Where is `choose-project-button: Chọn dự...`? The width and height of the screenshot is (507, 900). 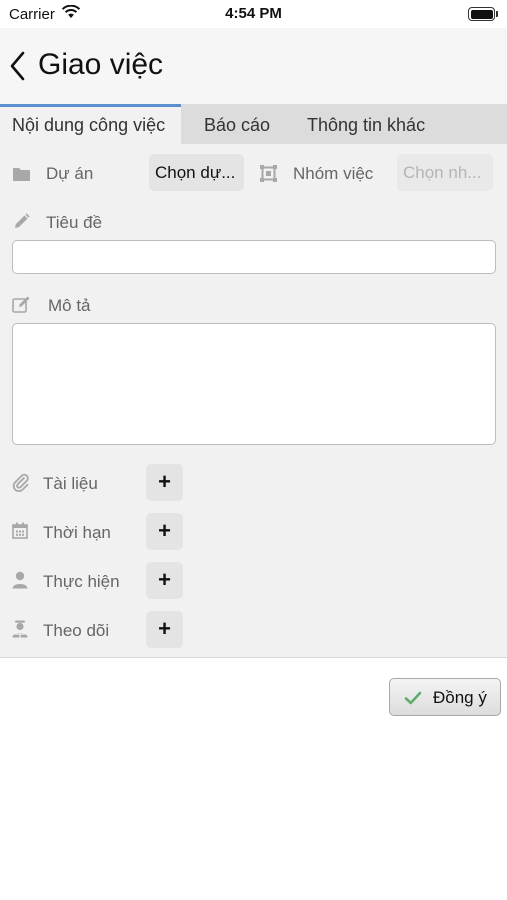
choose-project-button: Chọn dự... is located at coordinates (196, 172).